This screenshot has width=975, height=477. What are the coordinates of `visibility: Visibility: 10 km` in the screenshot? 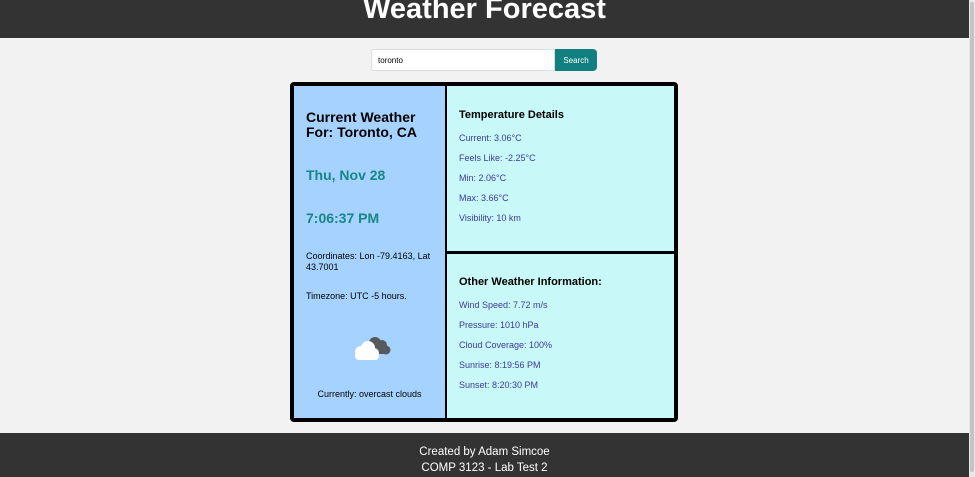 It's located at (490, 218).